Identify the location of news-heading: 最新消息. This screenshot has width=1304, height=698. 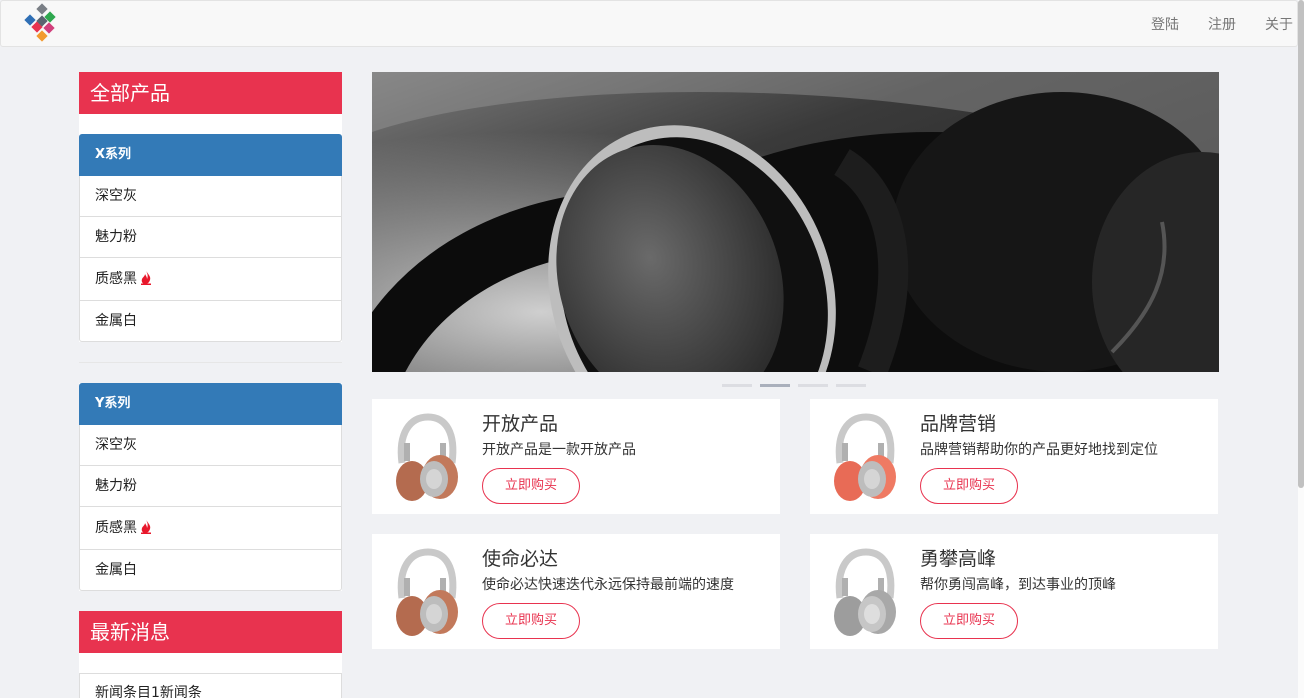
(210, 632).